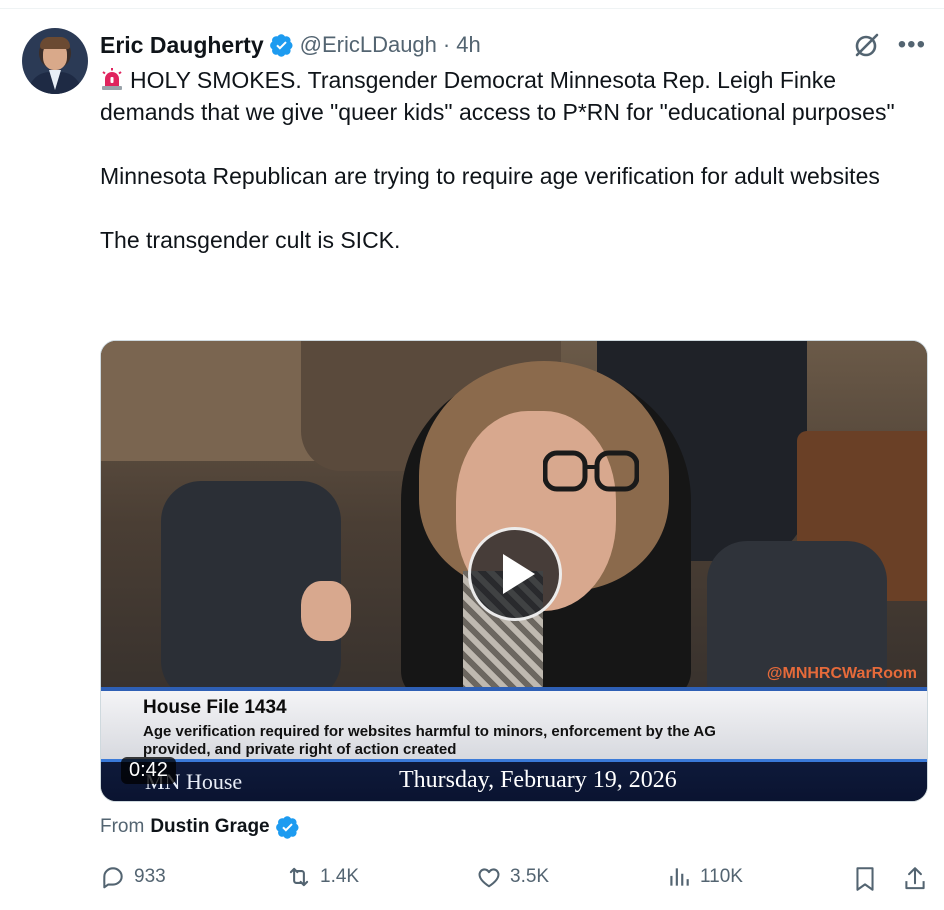 The width and height of the screenshot is (944, 910). What do you see at coordinates (122, 826) in the screenshot?
I see `attribution-prefix: From` at bounding box center [122, 826].